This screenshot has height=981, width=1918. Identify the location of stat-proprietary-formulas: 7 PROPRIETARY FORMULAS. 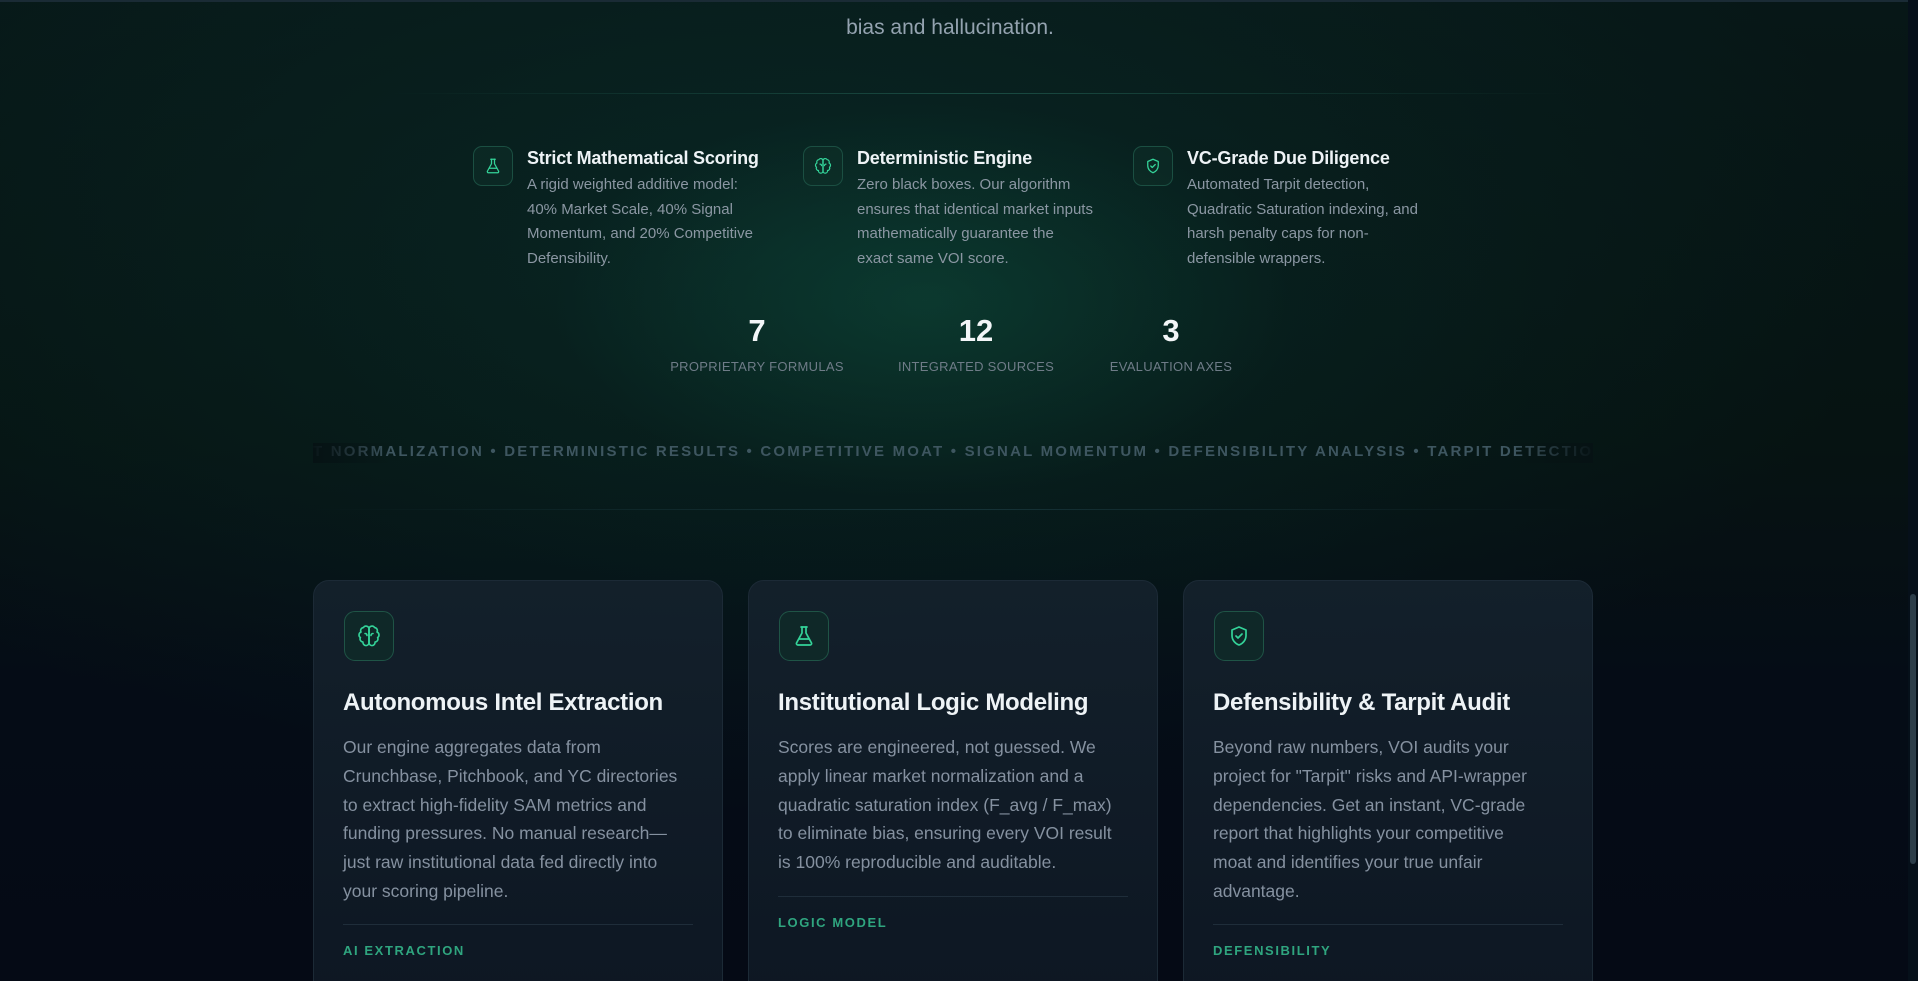
(757, 343).